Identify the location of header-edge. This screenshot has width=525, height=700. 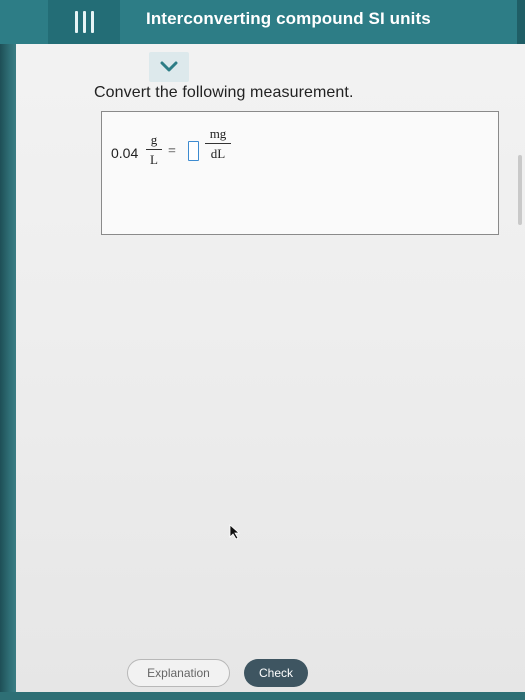
(521, 22).